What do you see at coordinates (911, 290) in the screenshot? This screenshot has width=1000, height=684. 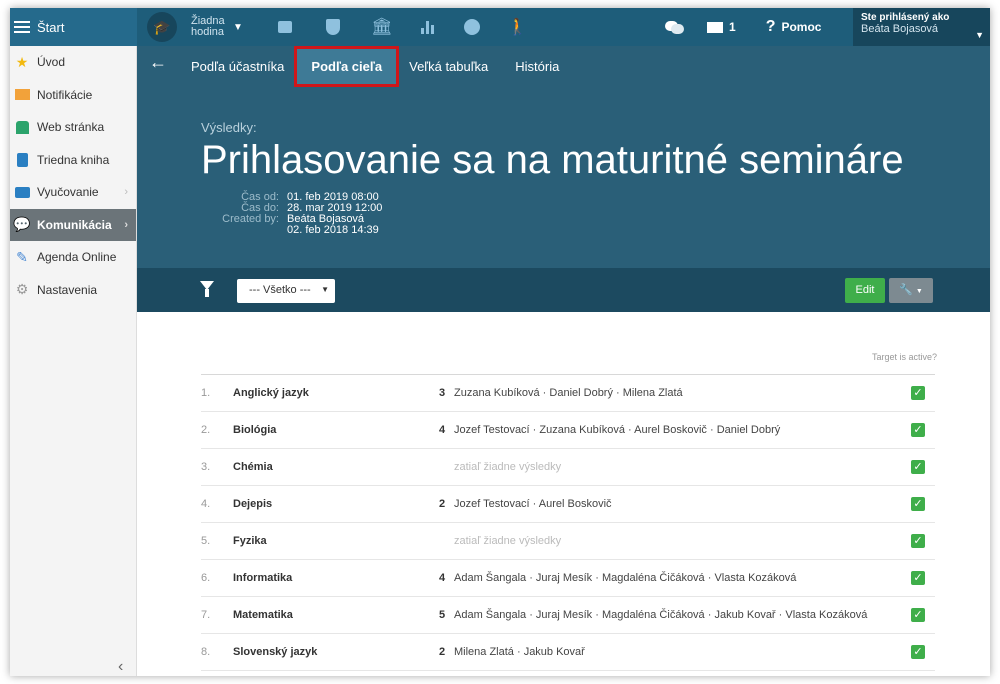 I see `tools-dropdown-button: 🔧 ▼` at bounding box center [911, 290].